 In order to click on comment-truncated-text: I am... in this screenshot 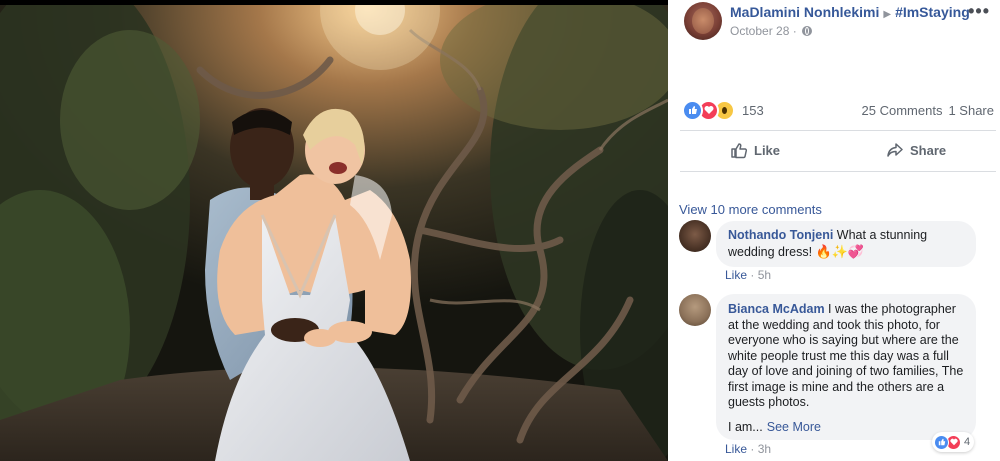, I will do `click(745, 426)`.